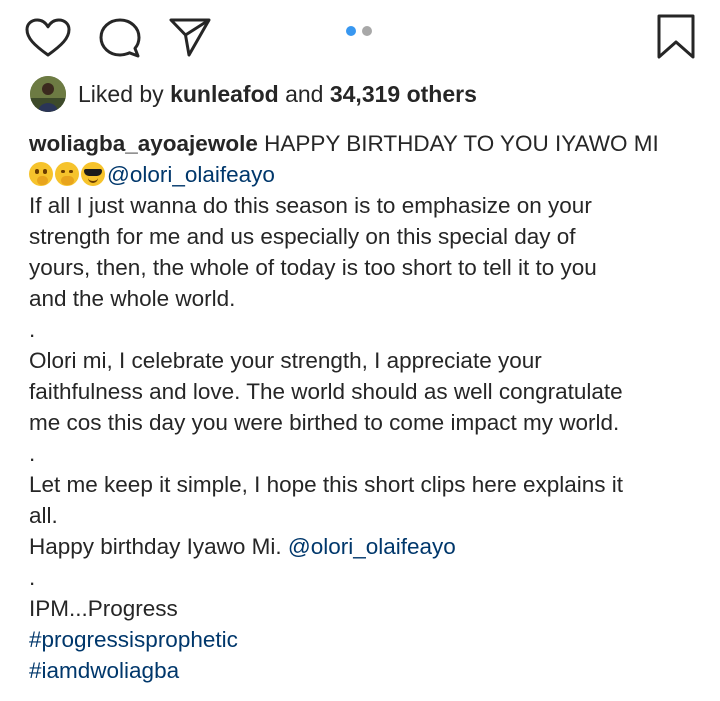  I want to click on hashtag-link: #iamdwoliagba, so click(364, 670).